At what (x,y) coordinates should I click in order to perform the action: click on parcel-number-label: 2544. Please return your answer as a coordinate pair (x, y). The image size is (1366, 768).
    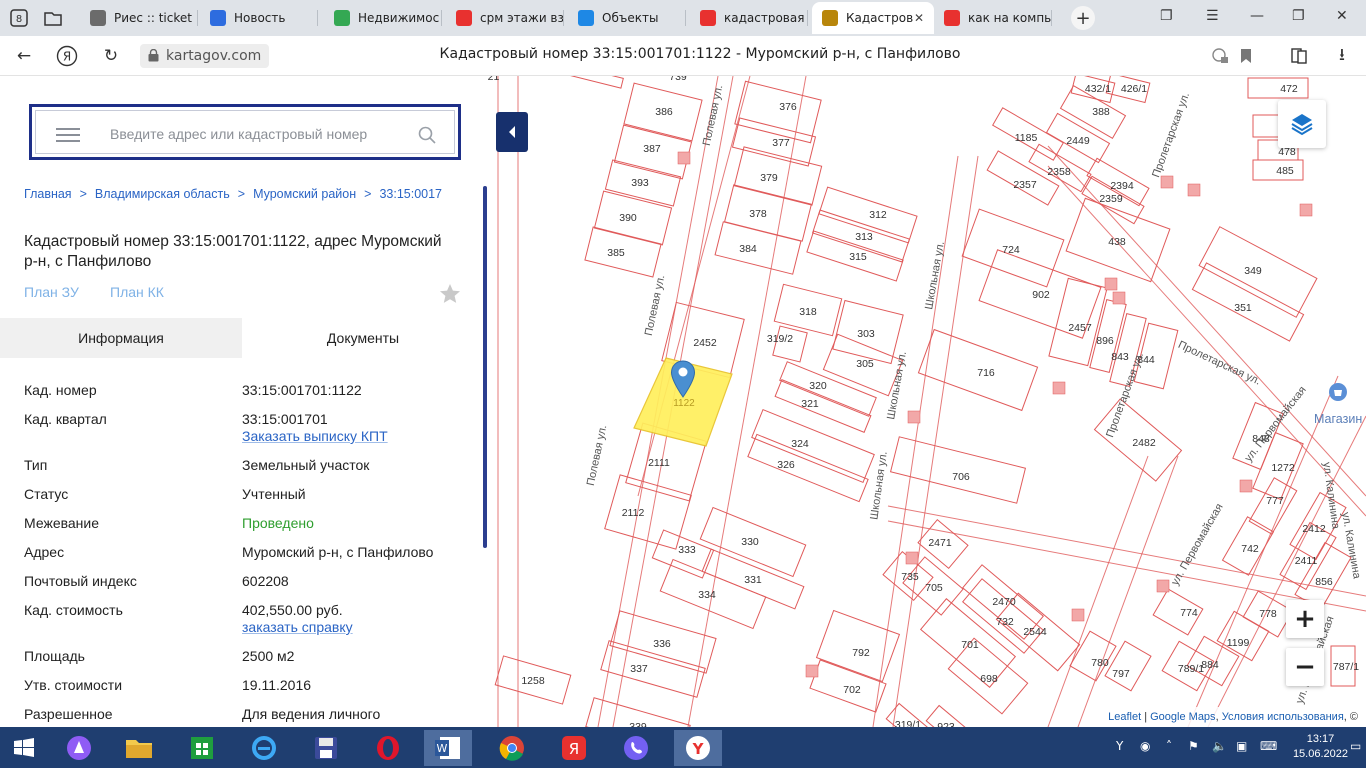
    Looking at the image, I should click on (1035, 632).